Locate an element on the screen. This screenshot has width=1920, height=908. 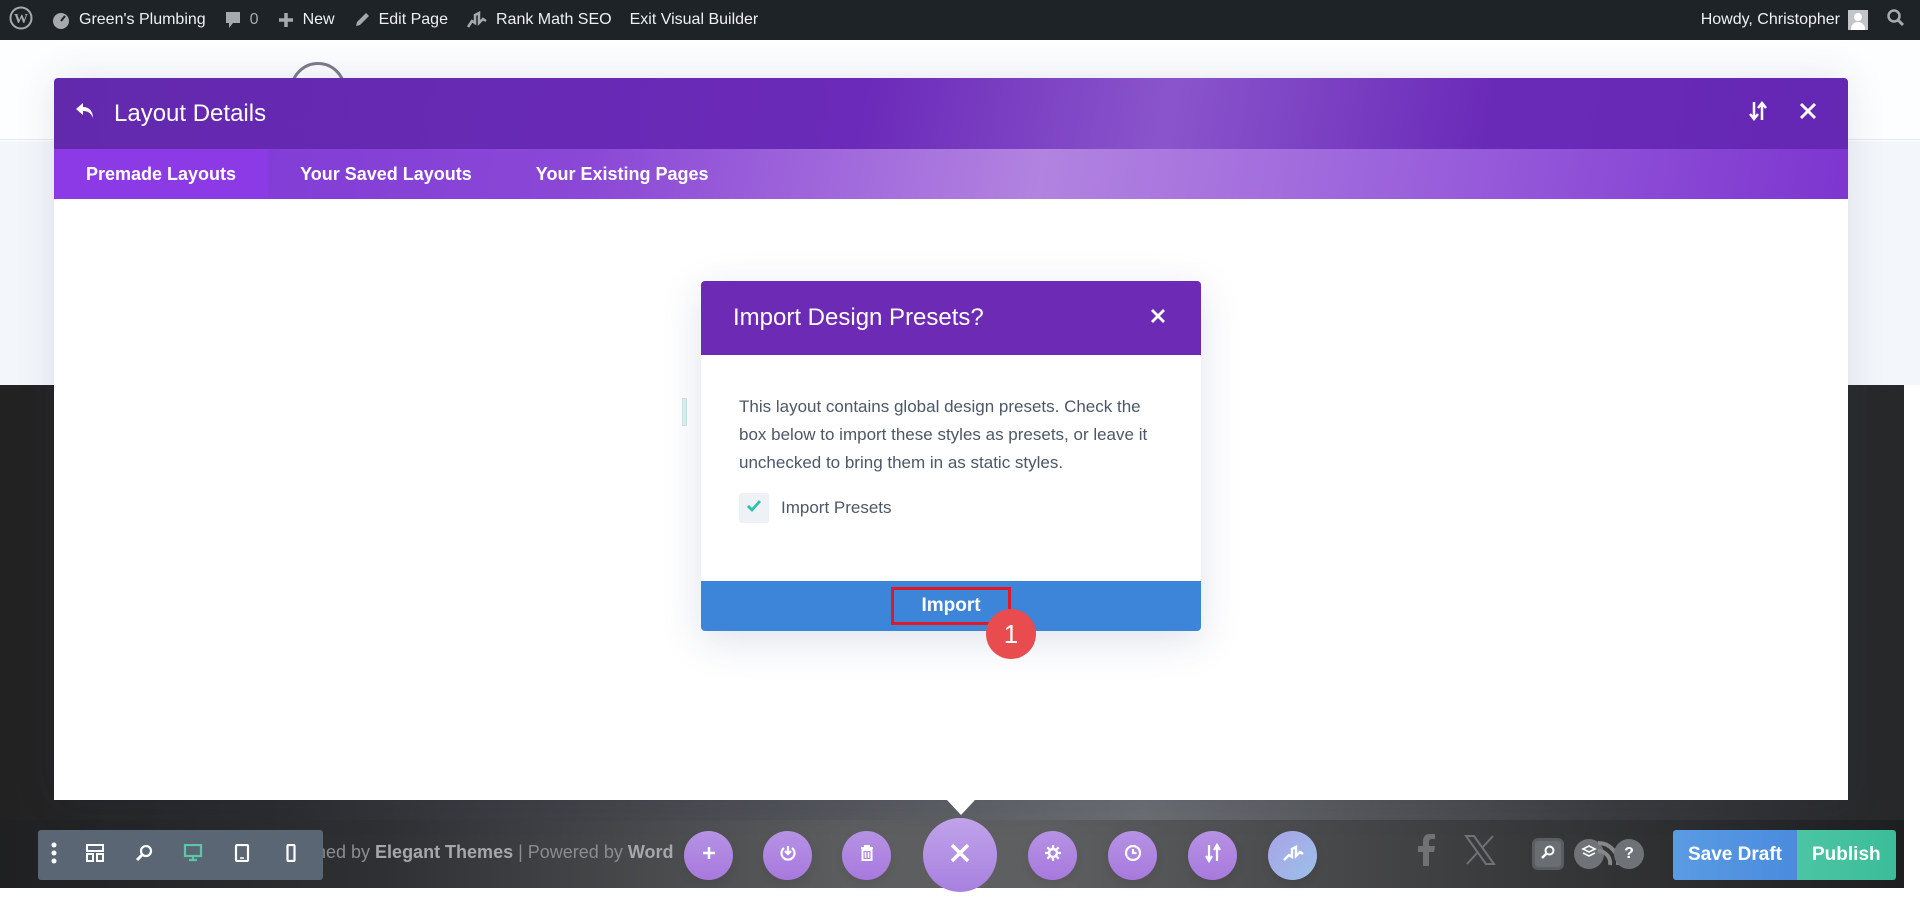
clear-layout-button is located at coordinates (866, 855).